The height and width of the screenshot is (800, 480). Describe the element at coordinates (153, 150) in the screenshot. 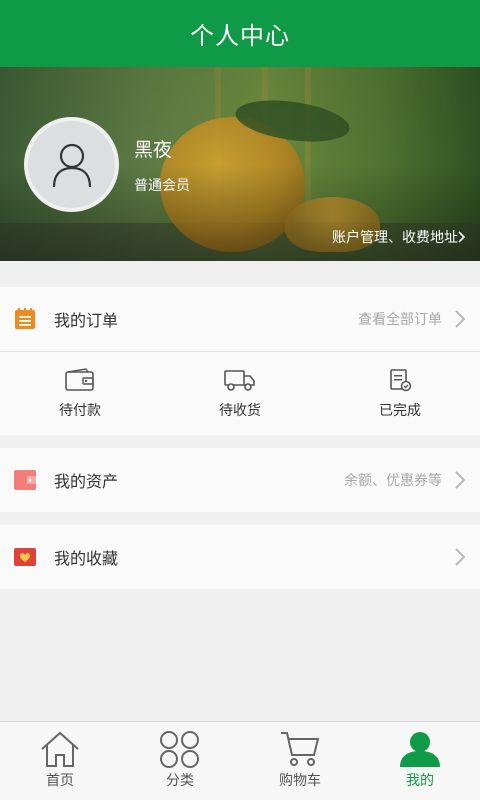

I see `username: 黑夜` at that location.